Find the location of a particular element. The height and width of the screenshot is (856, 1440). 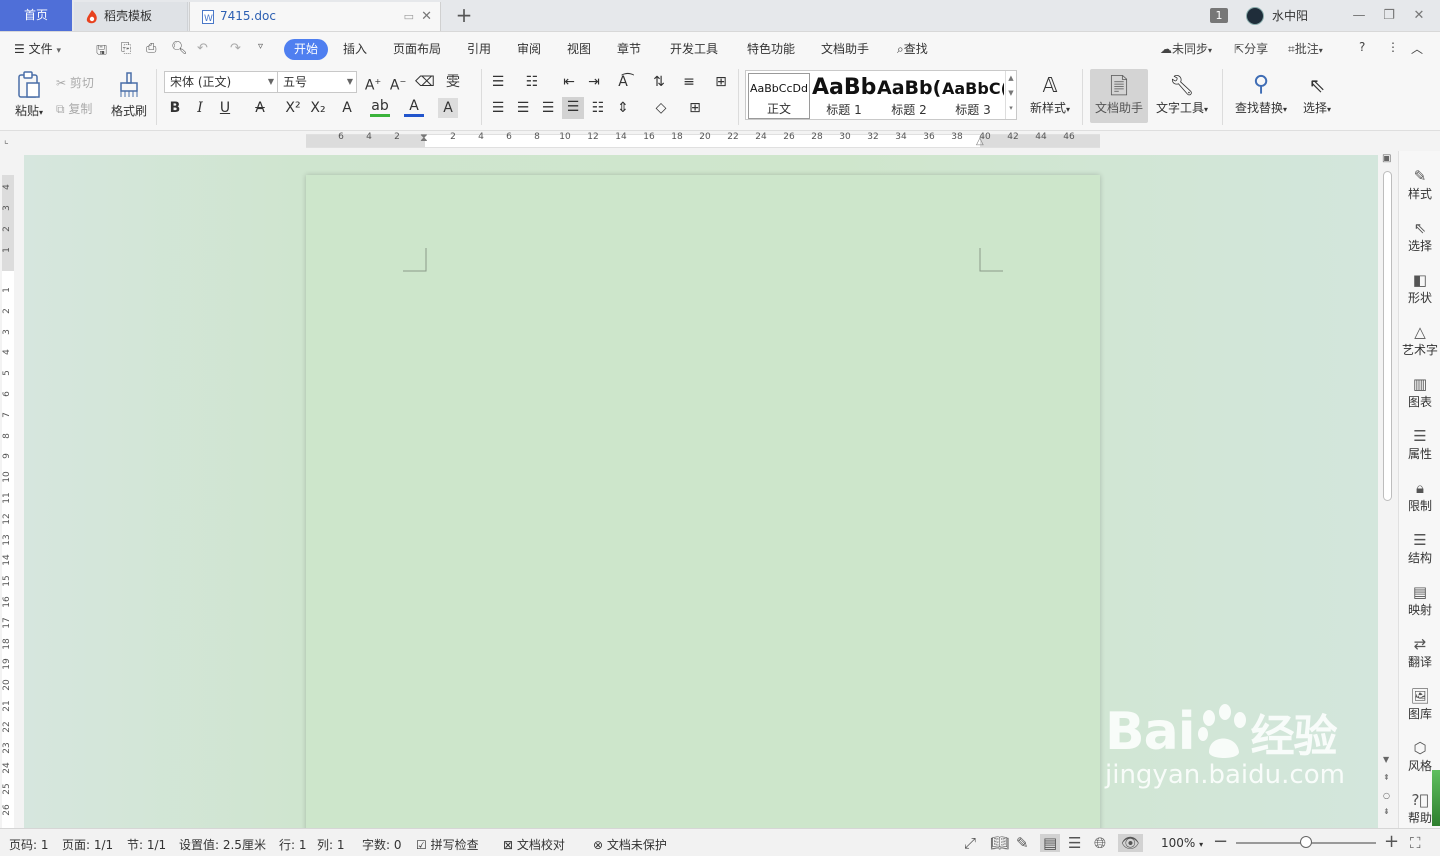

shading-icon: ◇ is located at coordinates (661, 108).